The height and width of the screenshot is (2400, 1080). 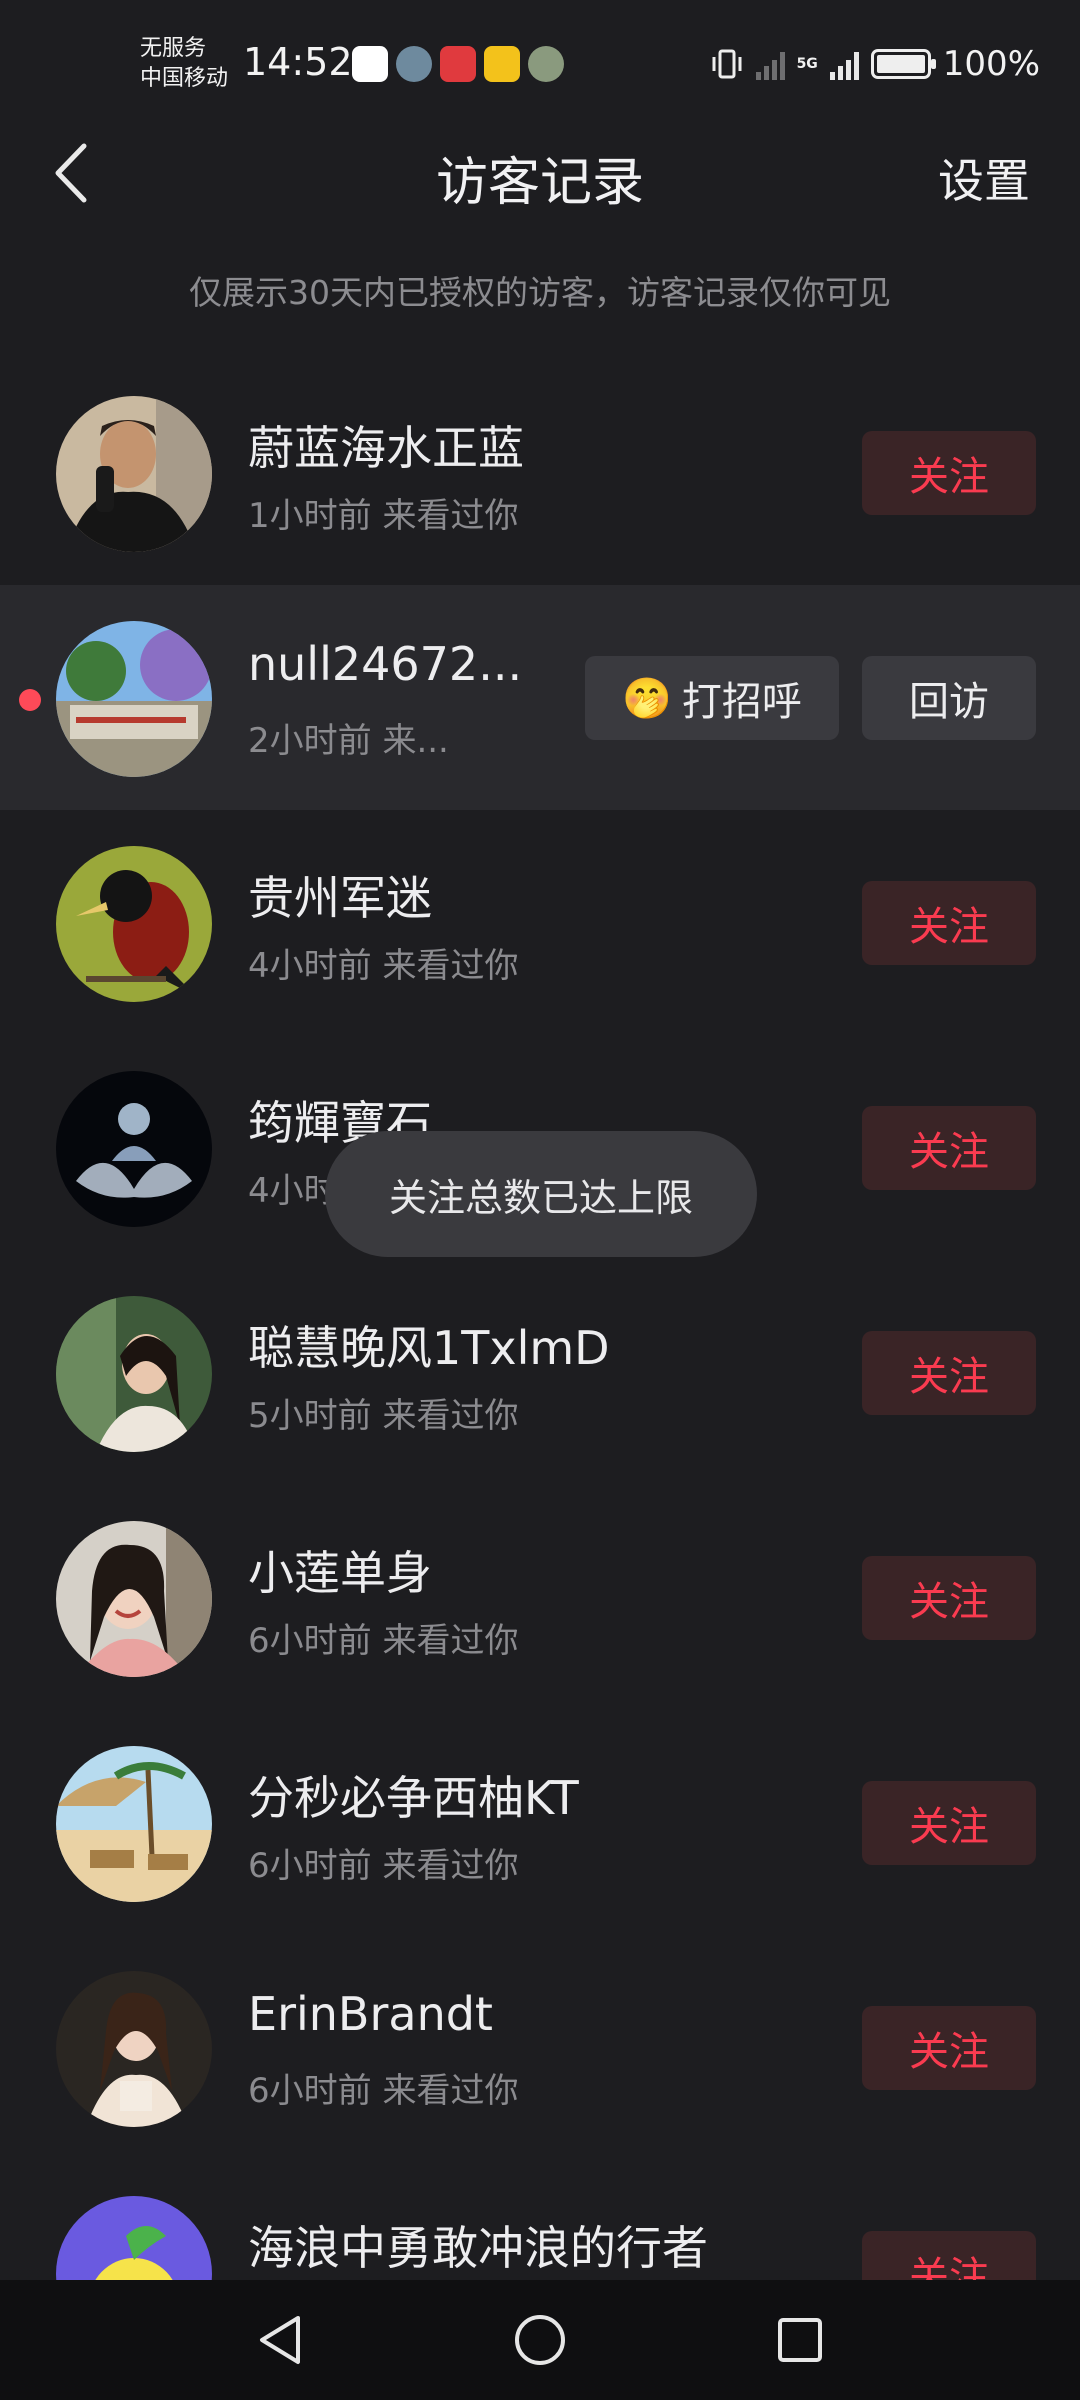 What do you see at coordinates (540, 472) in the screenshot?
I see `visitor-row: 蔚蓝海水正蓝 1小时前 来看过你 关注` at bounding box center [540, 472].